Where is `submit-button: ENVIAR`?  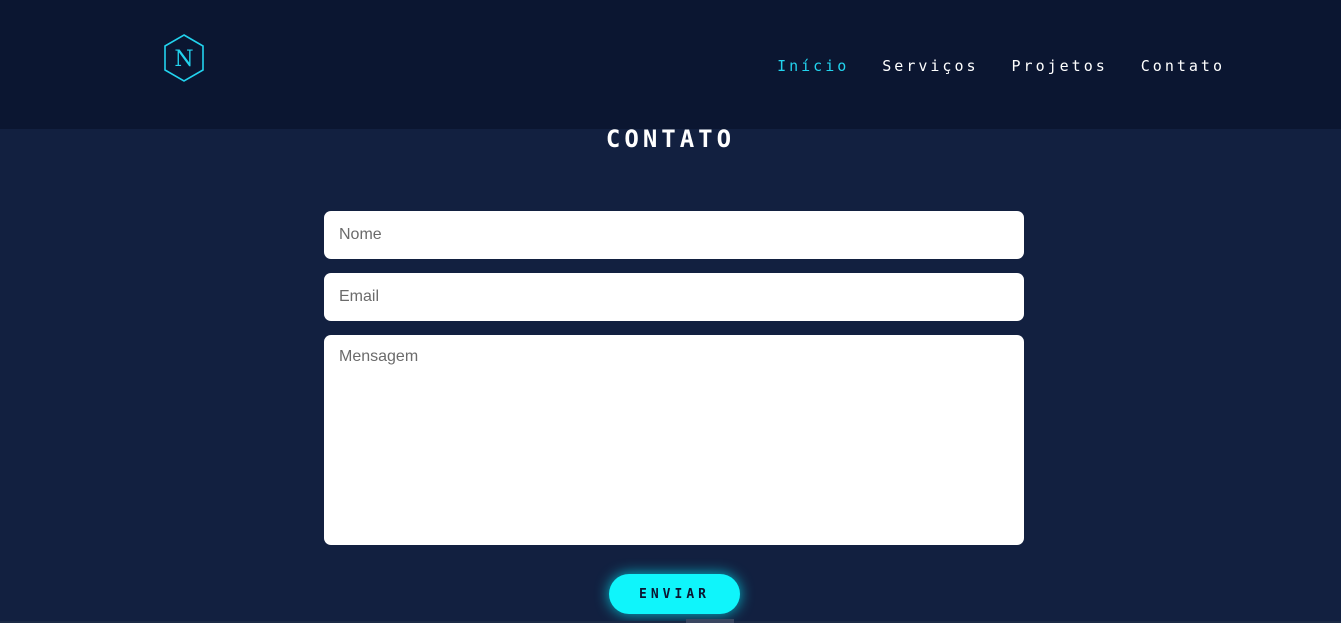 submit-button: ENVIAR is located at coordinates (674, 594).